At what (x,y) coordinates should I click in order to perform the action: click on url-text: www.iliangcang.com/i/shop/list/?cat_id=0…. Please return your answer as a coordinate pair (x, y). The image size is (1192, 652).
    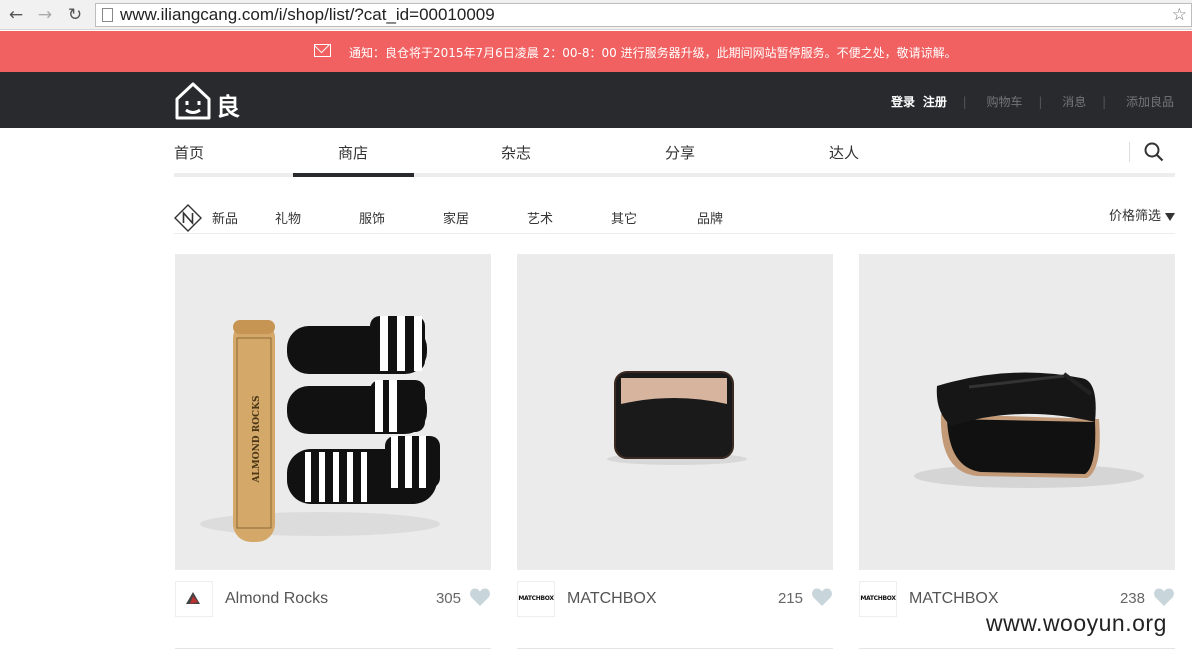
    Looking at the image, I should click on (307, 15).